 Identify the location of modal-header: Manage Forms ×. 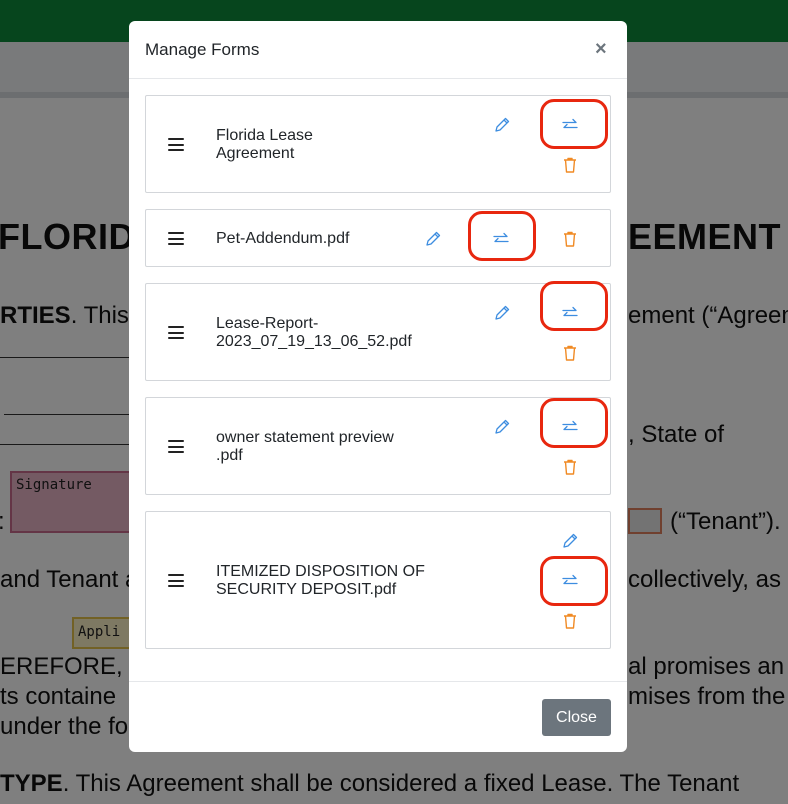
(378, 50).